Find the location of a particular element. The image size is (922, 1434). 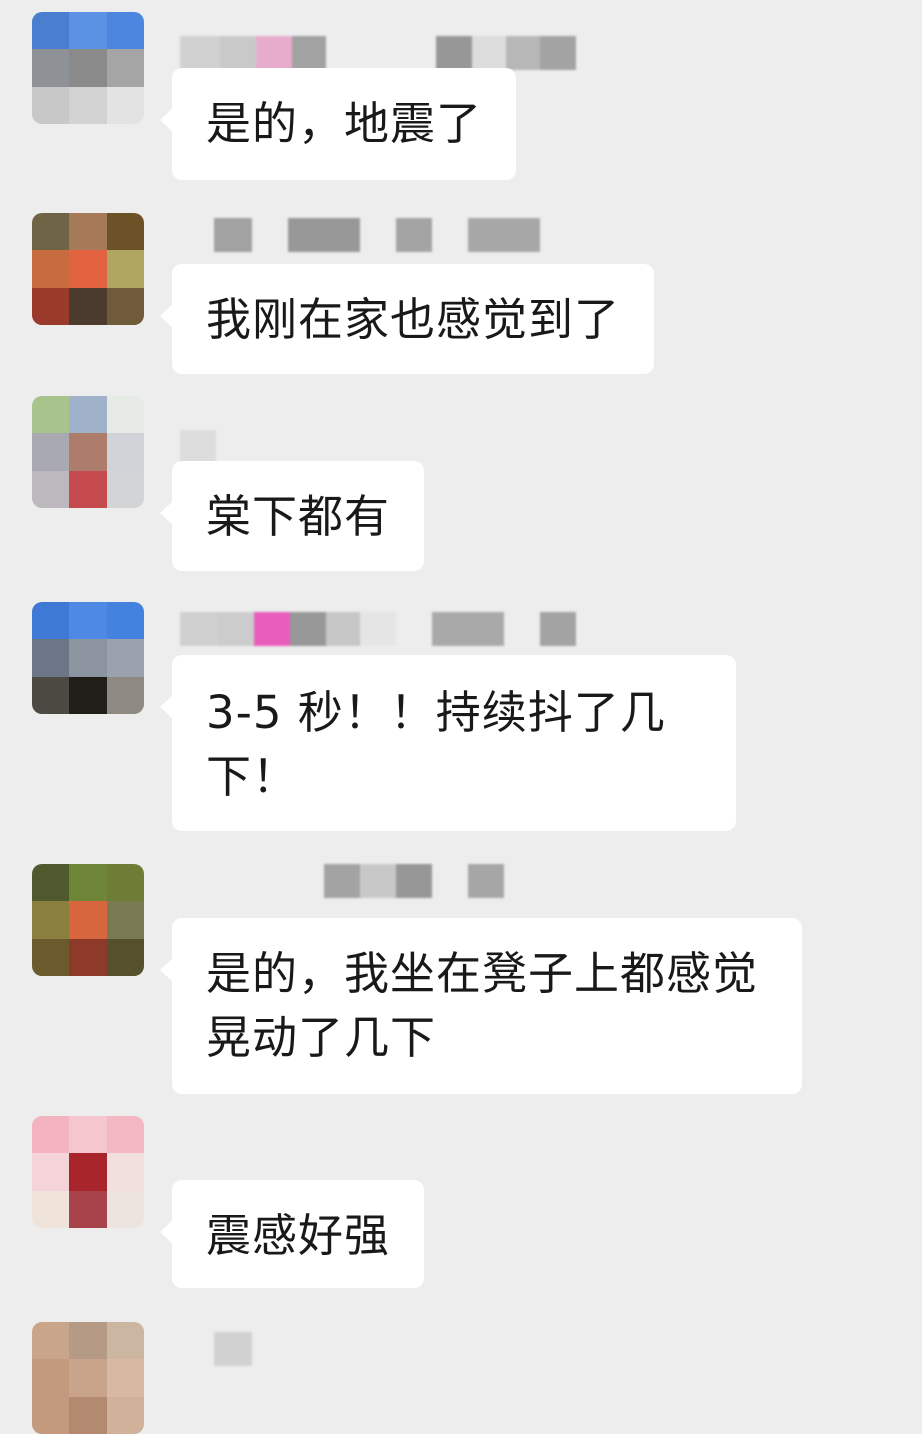

message-text: 棠下都有 is located at coordinates (298, 516).